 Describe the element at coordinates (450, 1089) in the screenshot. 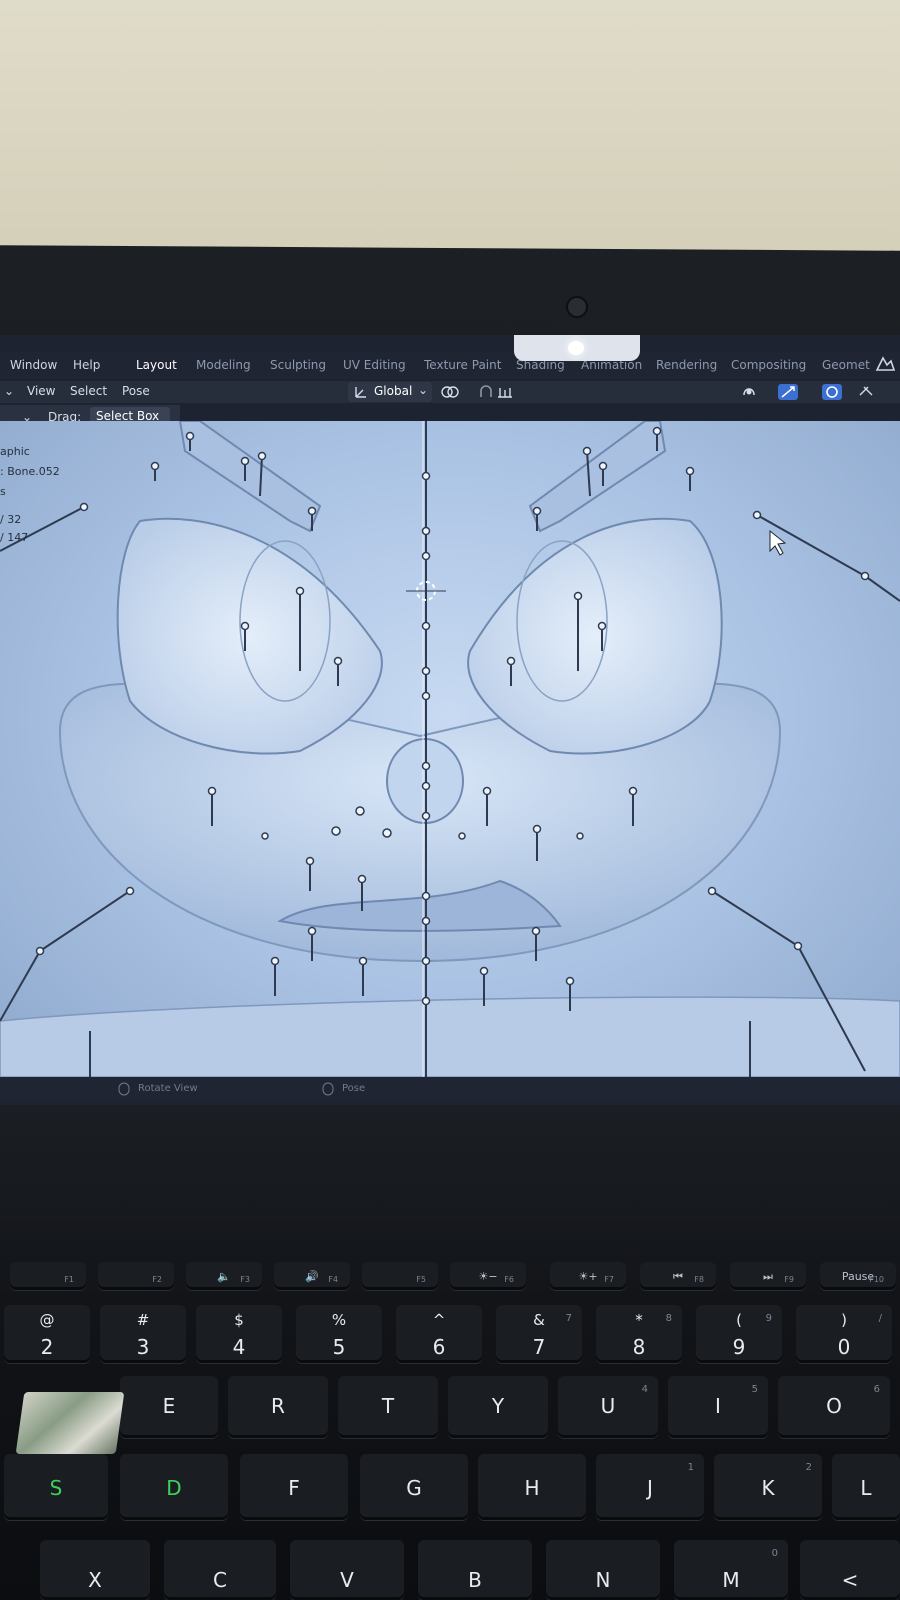

I see `status-bar: Rotate View Pose` at that location.